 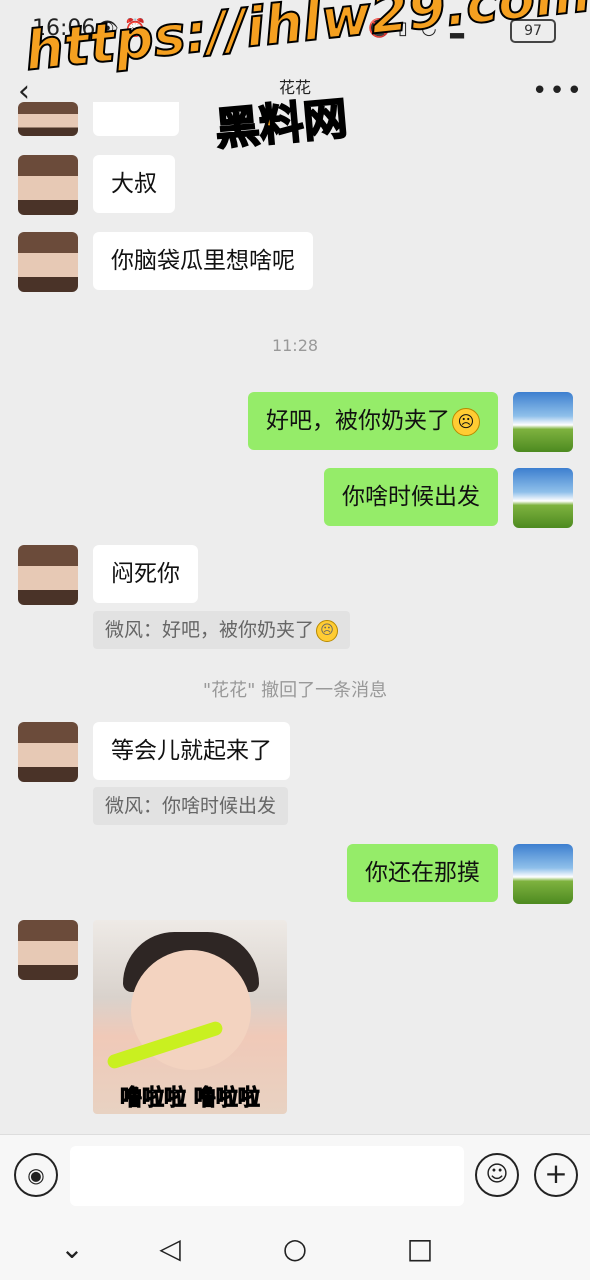 I want to click on message-bubble-sent: 好吧，被你奶夹了 ☹, so click(x=373, y=421).